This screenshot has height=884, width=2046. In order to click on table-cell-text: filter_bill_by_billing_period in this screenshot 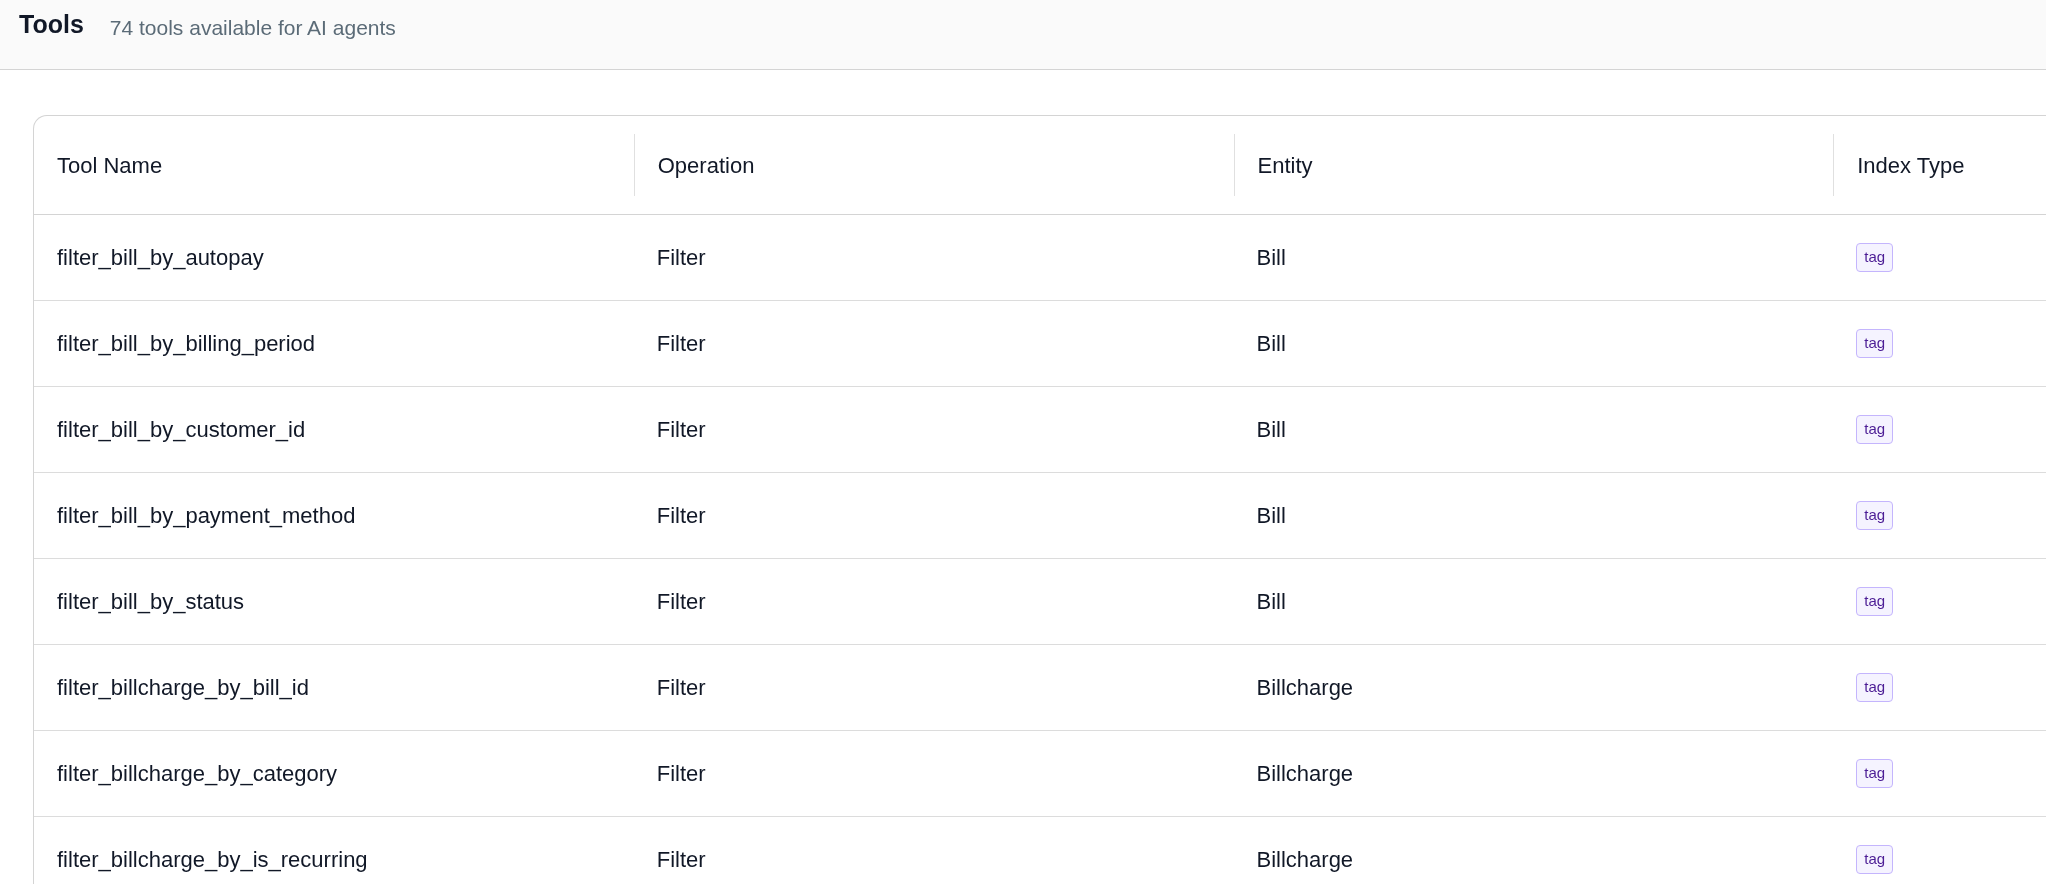, I will do `click(186, 344)`.